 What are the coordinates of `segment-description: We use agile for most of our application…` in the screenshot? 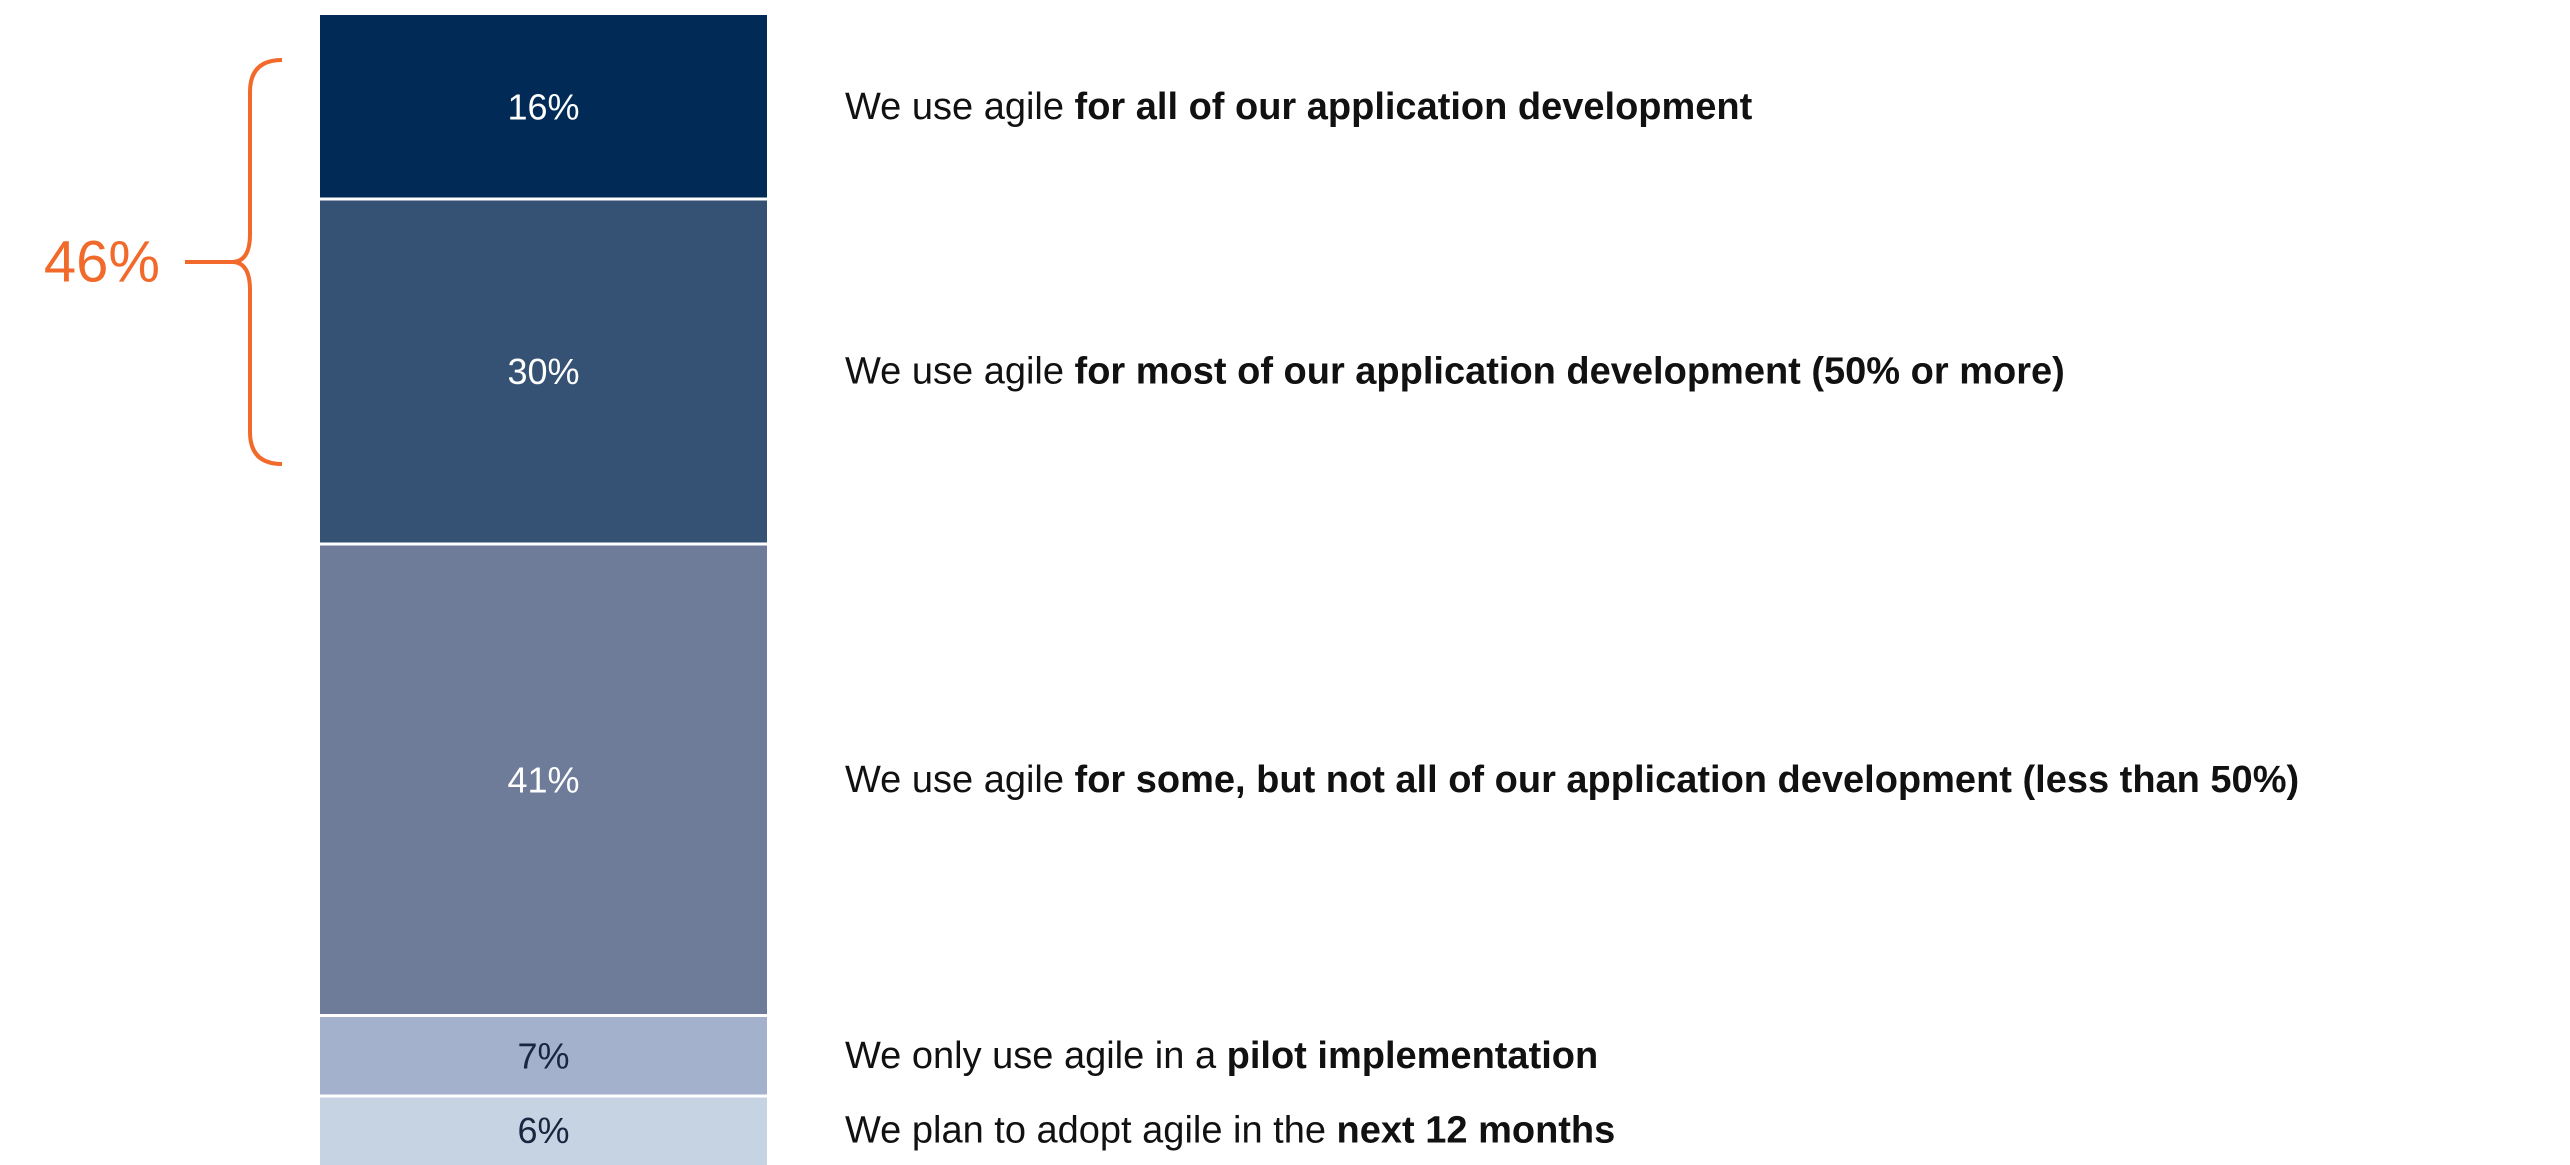 It's located at (1455, 372).